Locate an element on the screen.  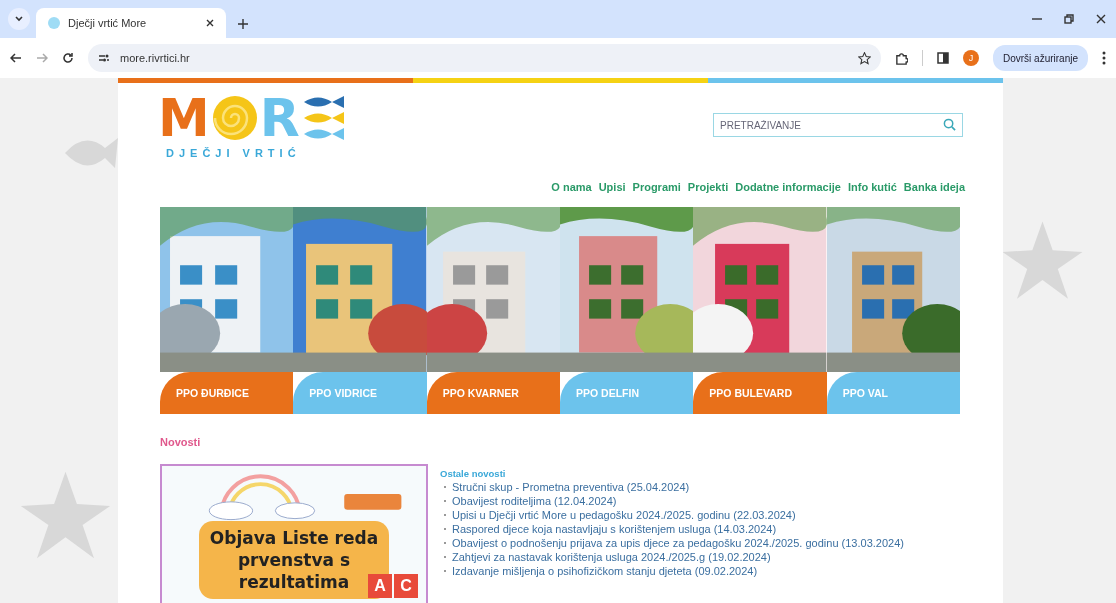
nav-link: Dodatne informacije is located at coordinates (788, 187).